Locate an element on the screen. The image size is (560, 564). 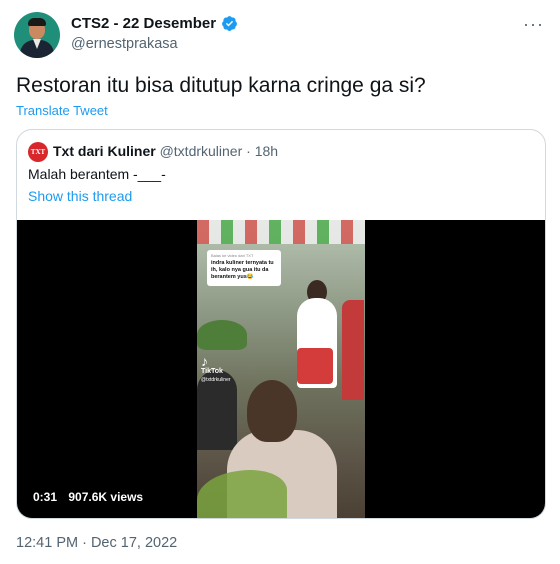
show-thread-link: Show this thread is located at coordinates (80, 196).